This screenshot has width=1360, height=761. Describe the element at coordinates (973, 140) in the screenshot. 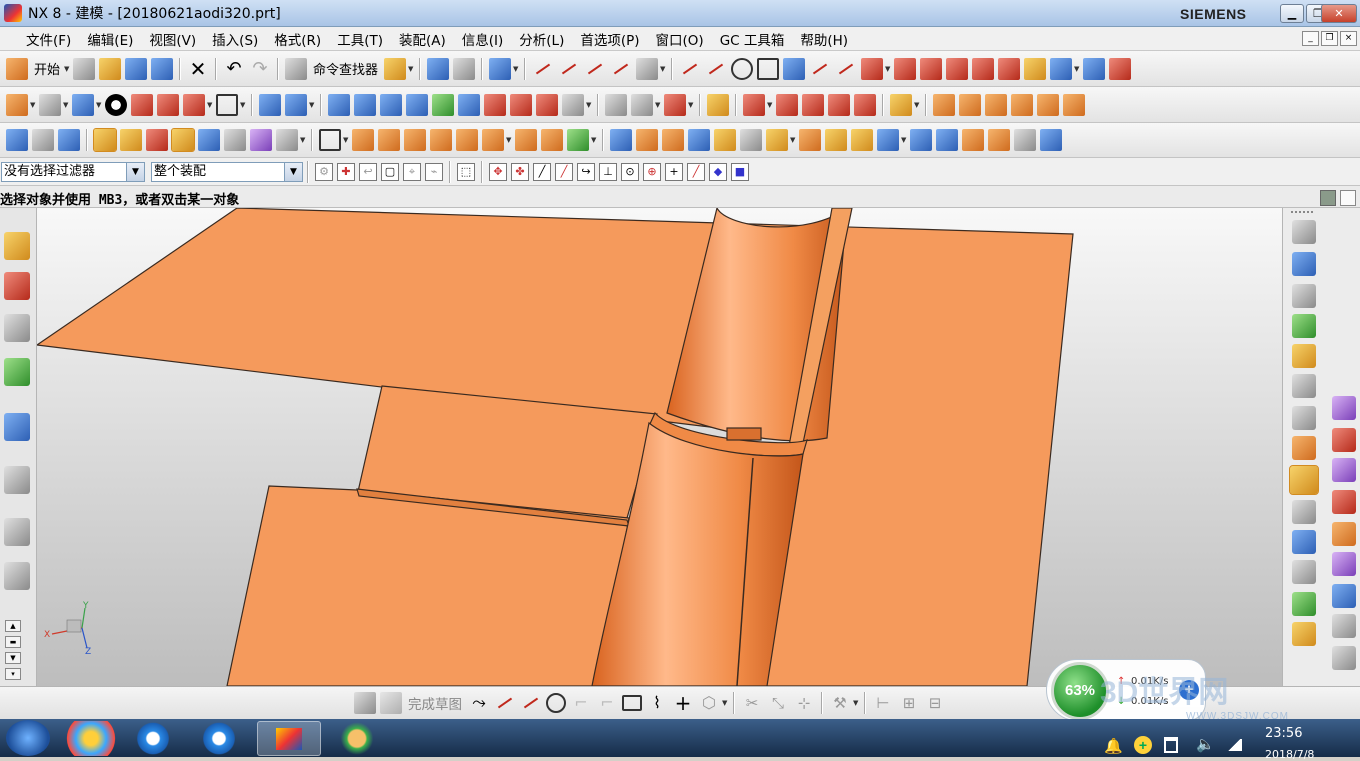

I see `delete-face-icon` at that location.